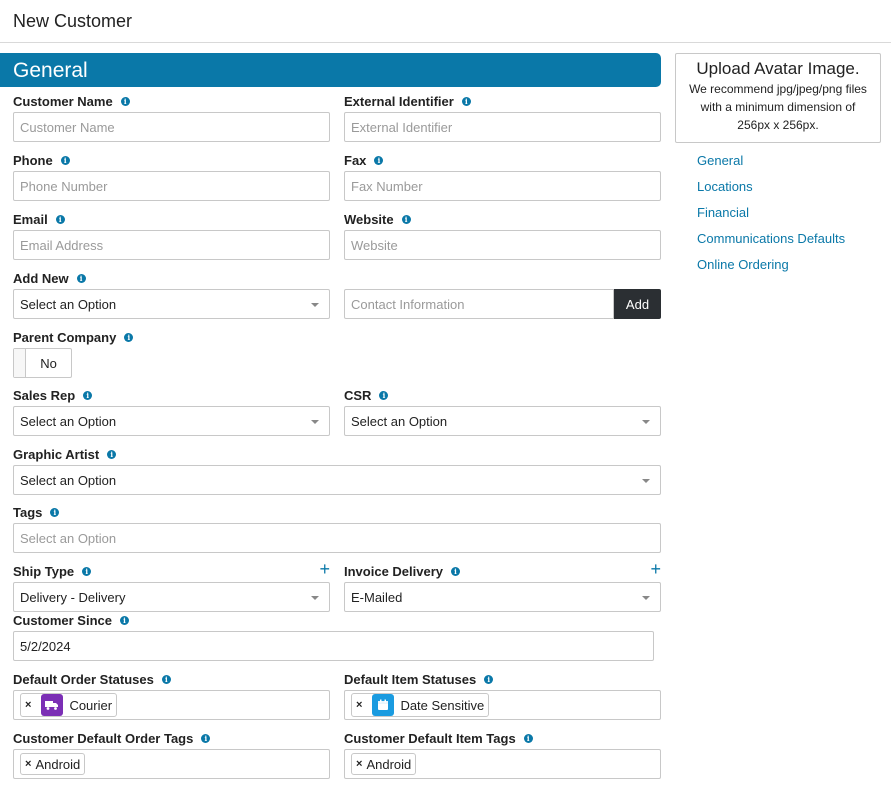  What do you see at coordinates (333, 646) in the screenshot?
I see `customer-since-date-input: 5/2/2024` at bounding box center [333, 646].